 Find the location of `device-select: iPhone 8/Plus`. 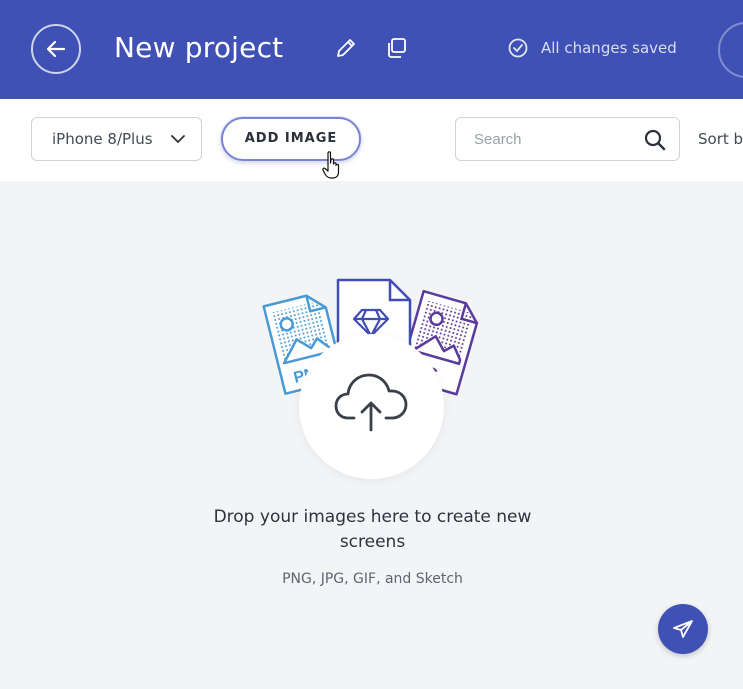

device-select: iPhone 8/Plus is located at coordinates (116, 139).